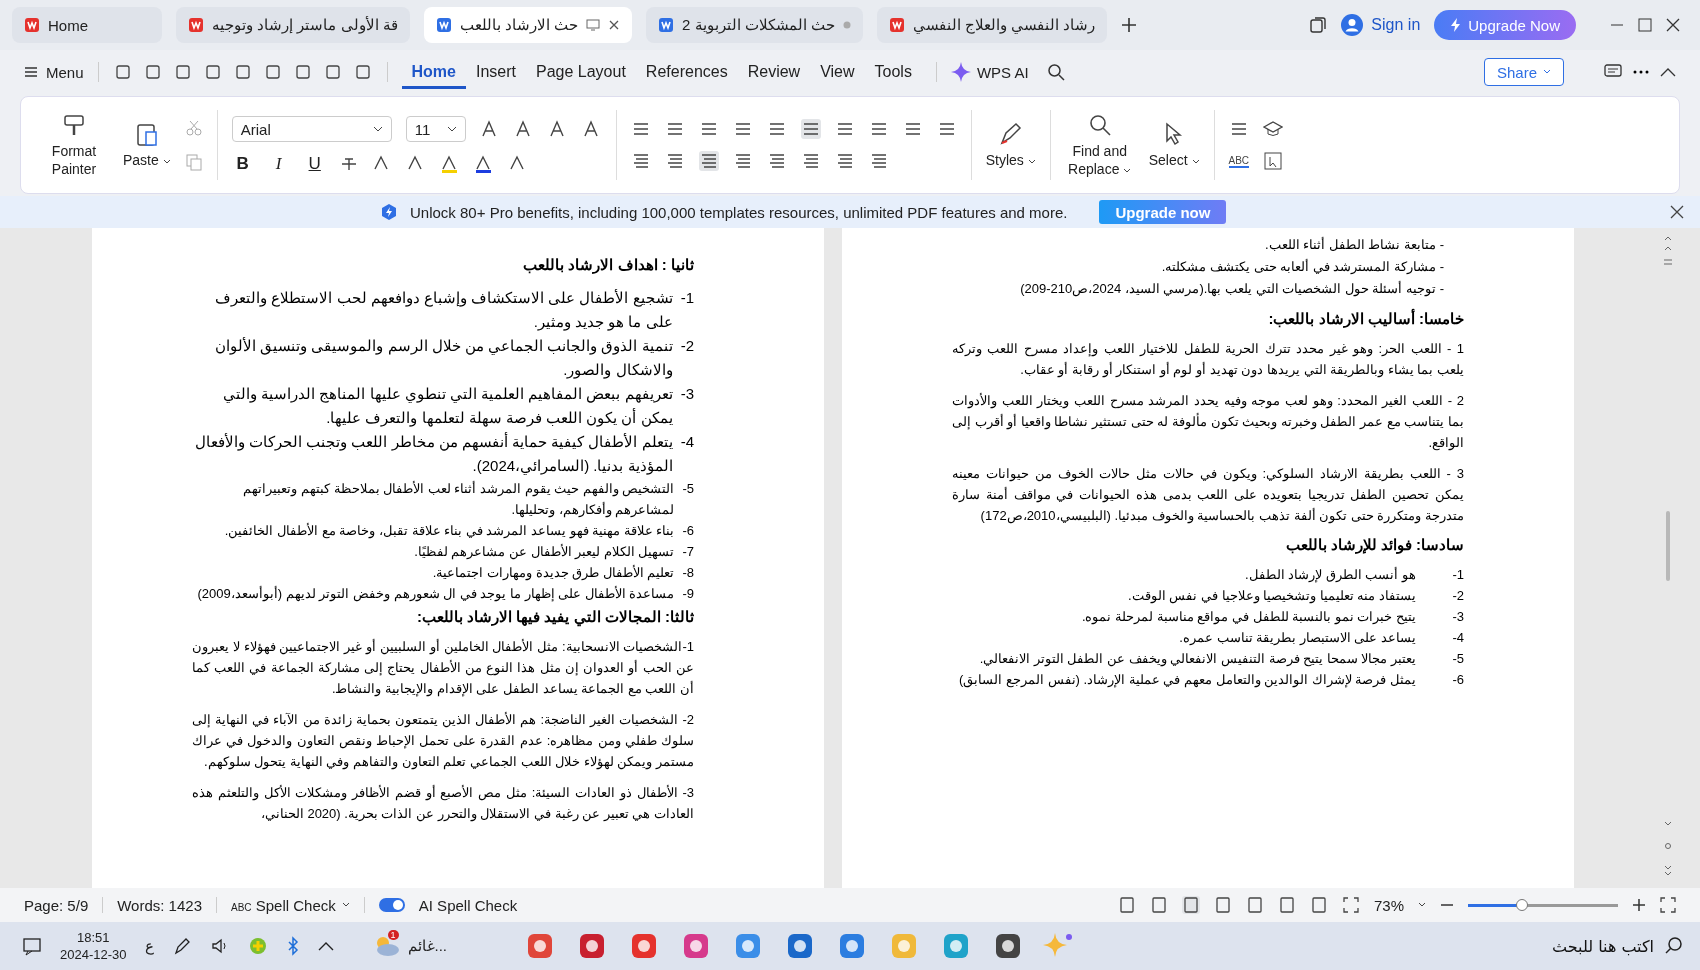 This screenshot has width=1700, height=970. Describe the element at coordinates (54, 72) in the screenshot. I see `menu-button: Menu` at that location.